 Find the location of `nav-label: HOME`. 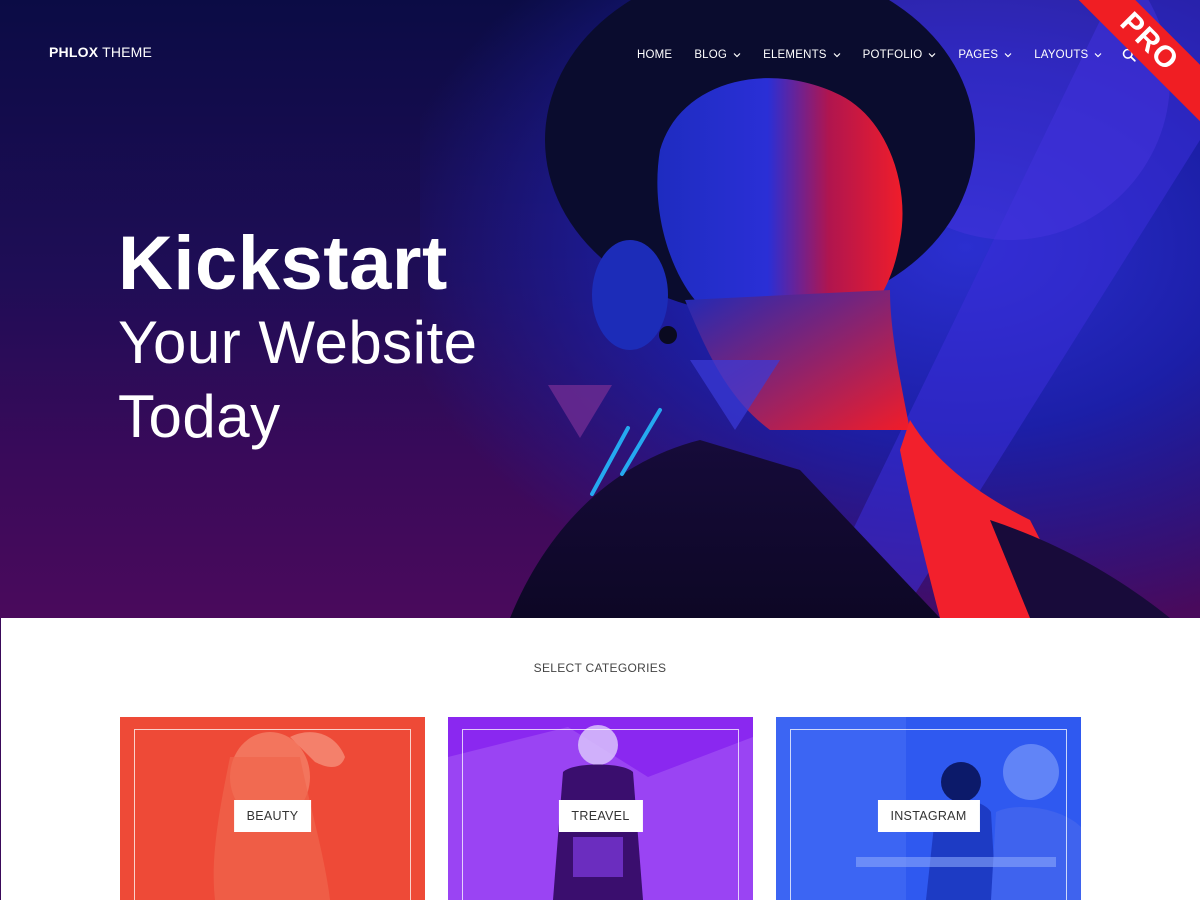

nav-label: HOME is located at coordinates (655, 55).